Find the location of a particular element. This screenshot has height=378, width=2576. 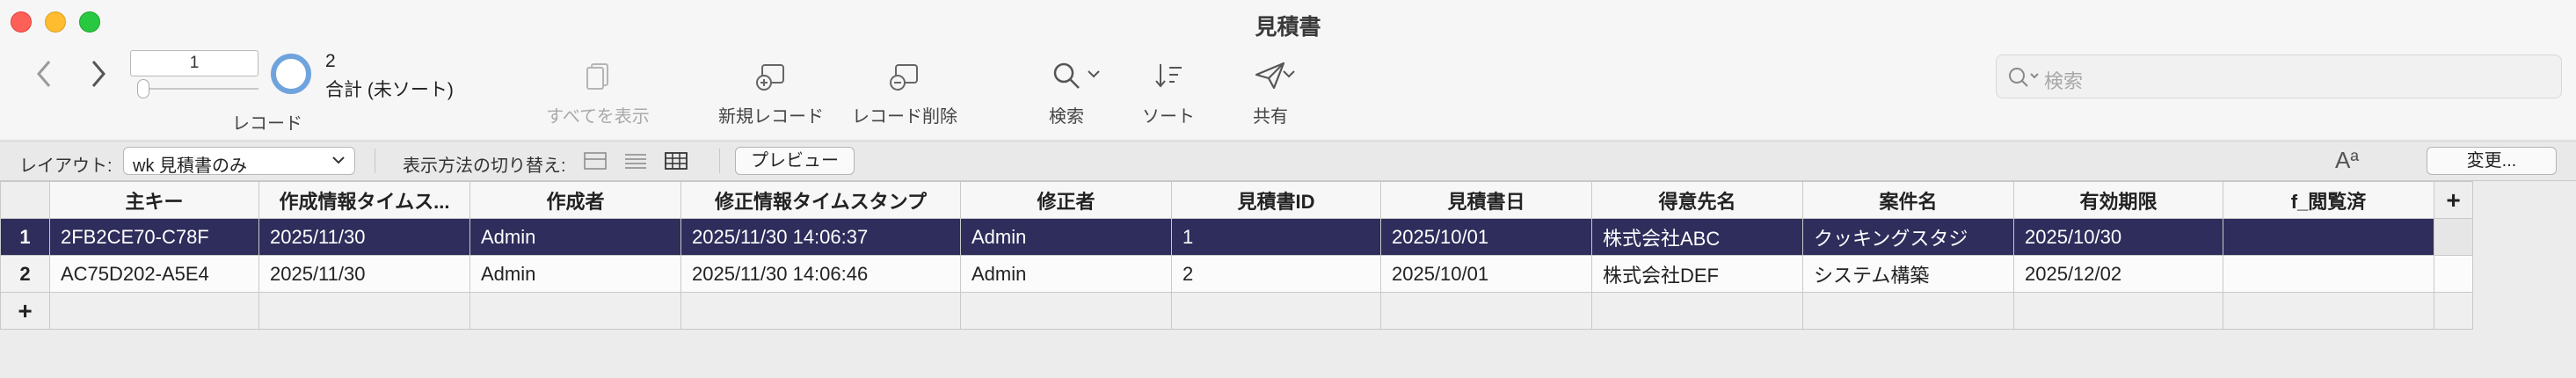

preview-button: プレビュー is located at coordinates (795, 161).